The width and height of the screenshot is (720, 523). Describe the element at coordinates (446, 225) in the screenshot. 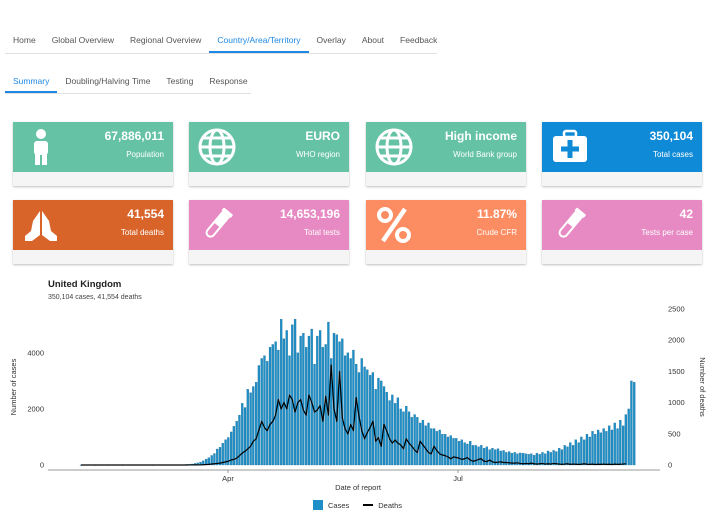

I see `card-header: 11.87% Crude CFR` at that location.